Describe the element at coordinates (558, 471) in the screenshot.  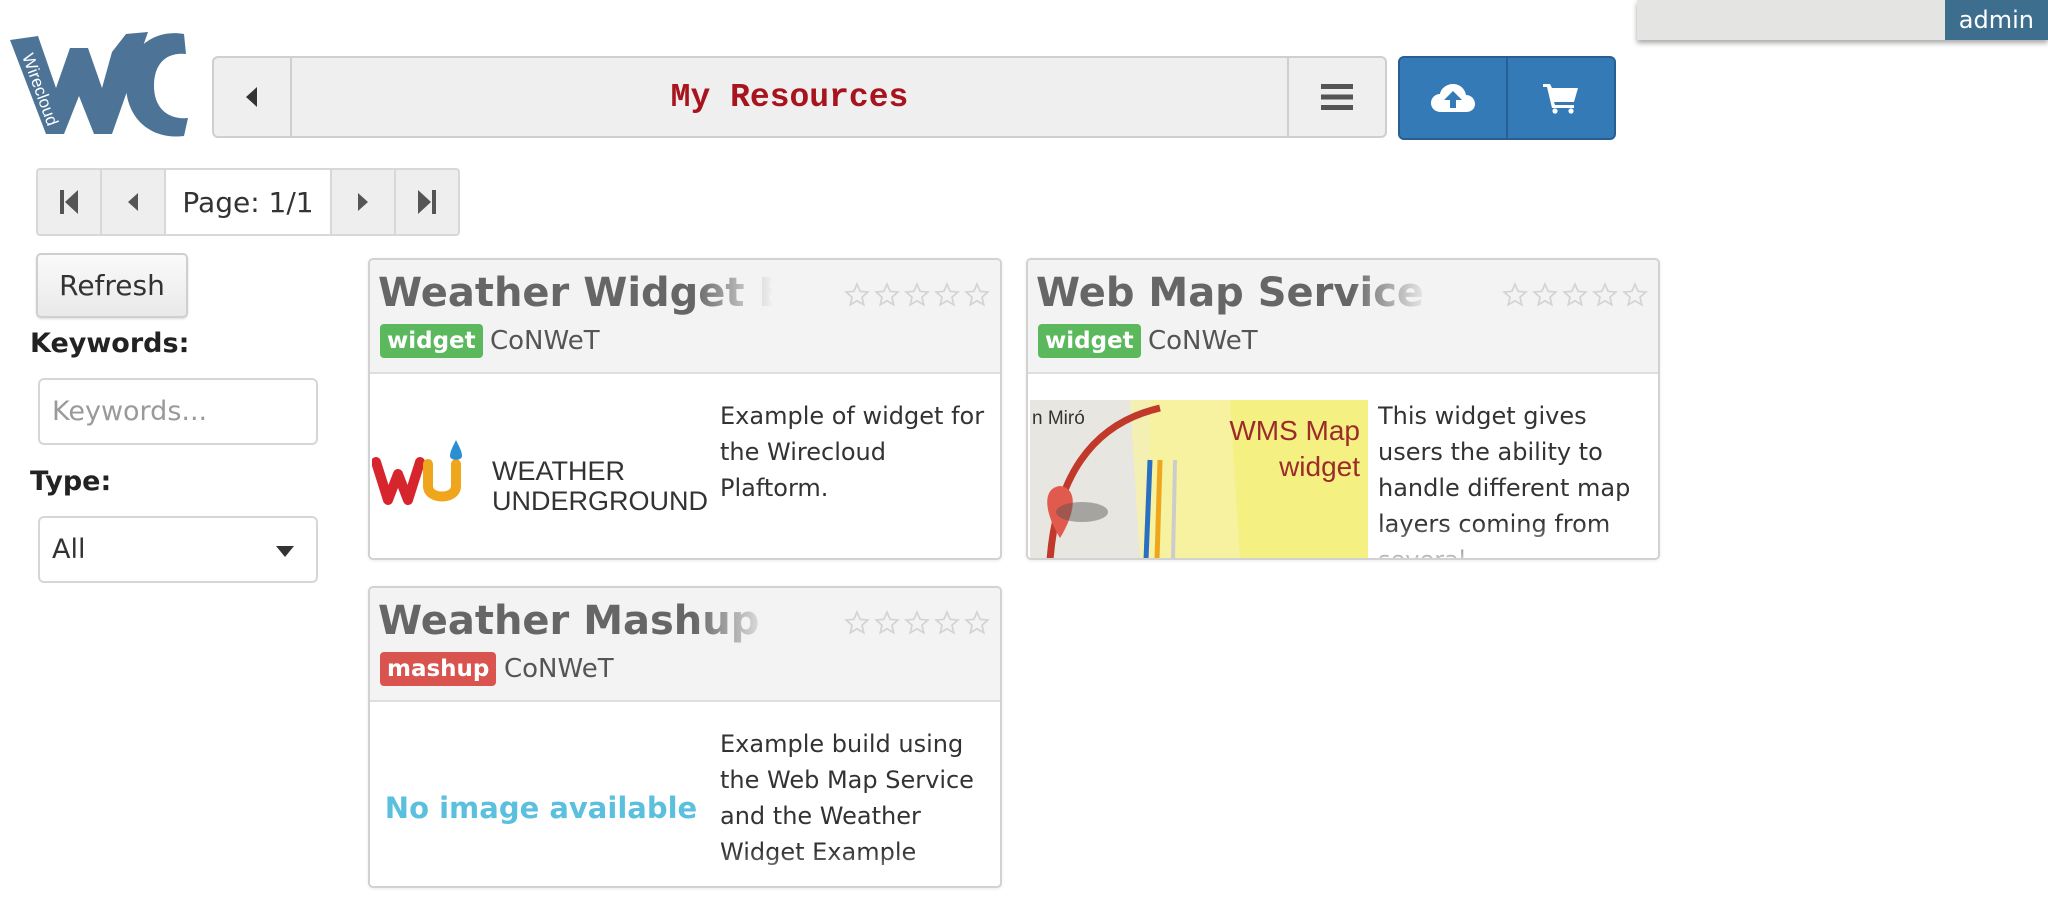
I see `weather-logo-line1: WEATHER` at that location.